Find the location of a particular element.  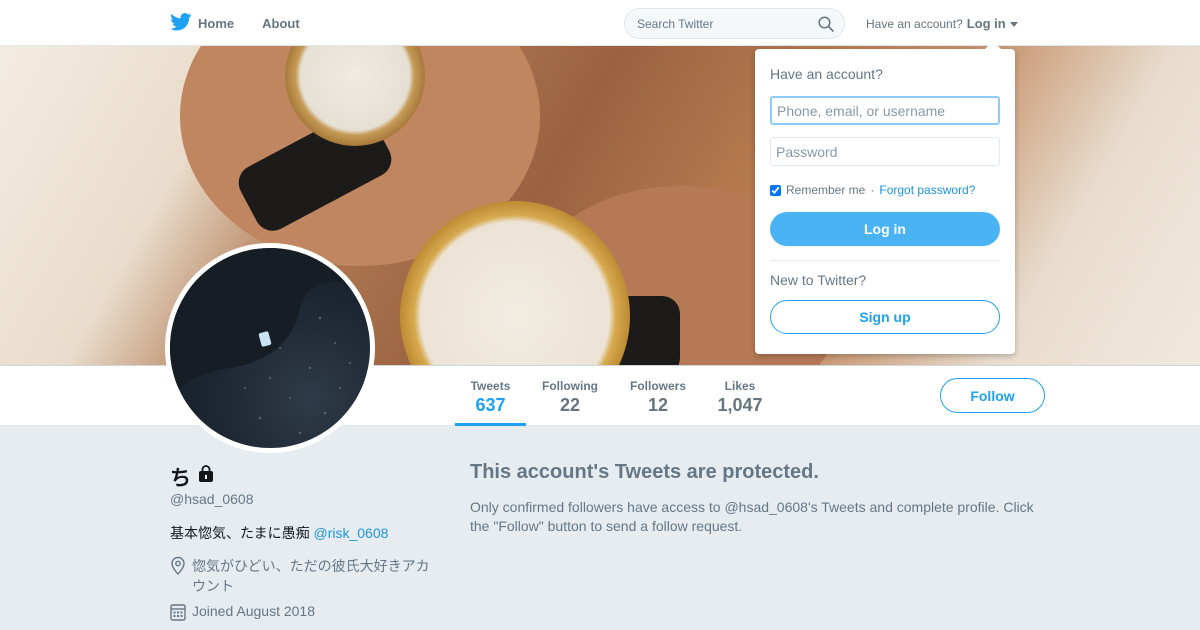

stat-tweets: Tweets 637 is located at coordinates (490, 396).